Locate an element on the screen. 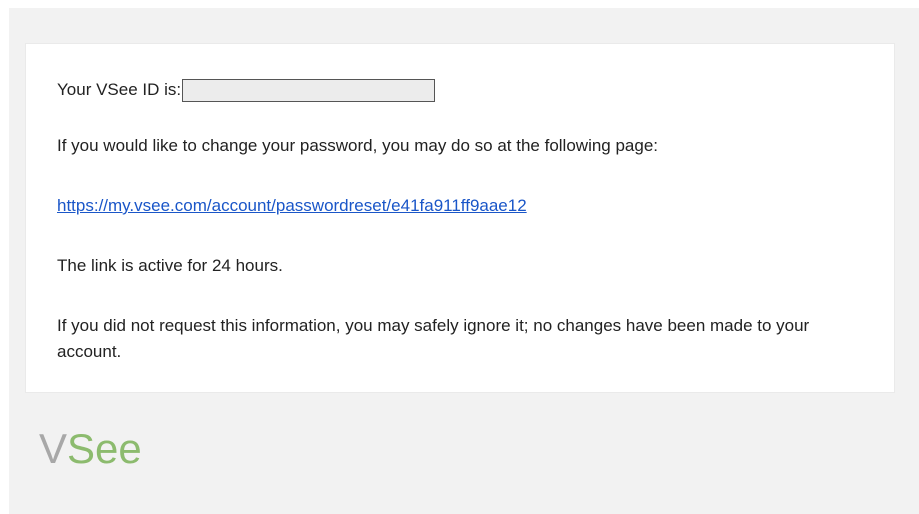  link-active-text: The link is active for 24 hours. is located at coordinates (170, 265).